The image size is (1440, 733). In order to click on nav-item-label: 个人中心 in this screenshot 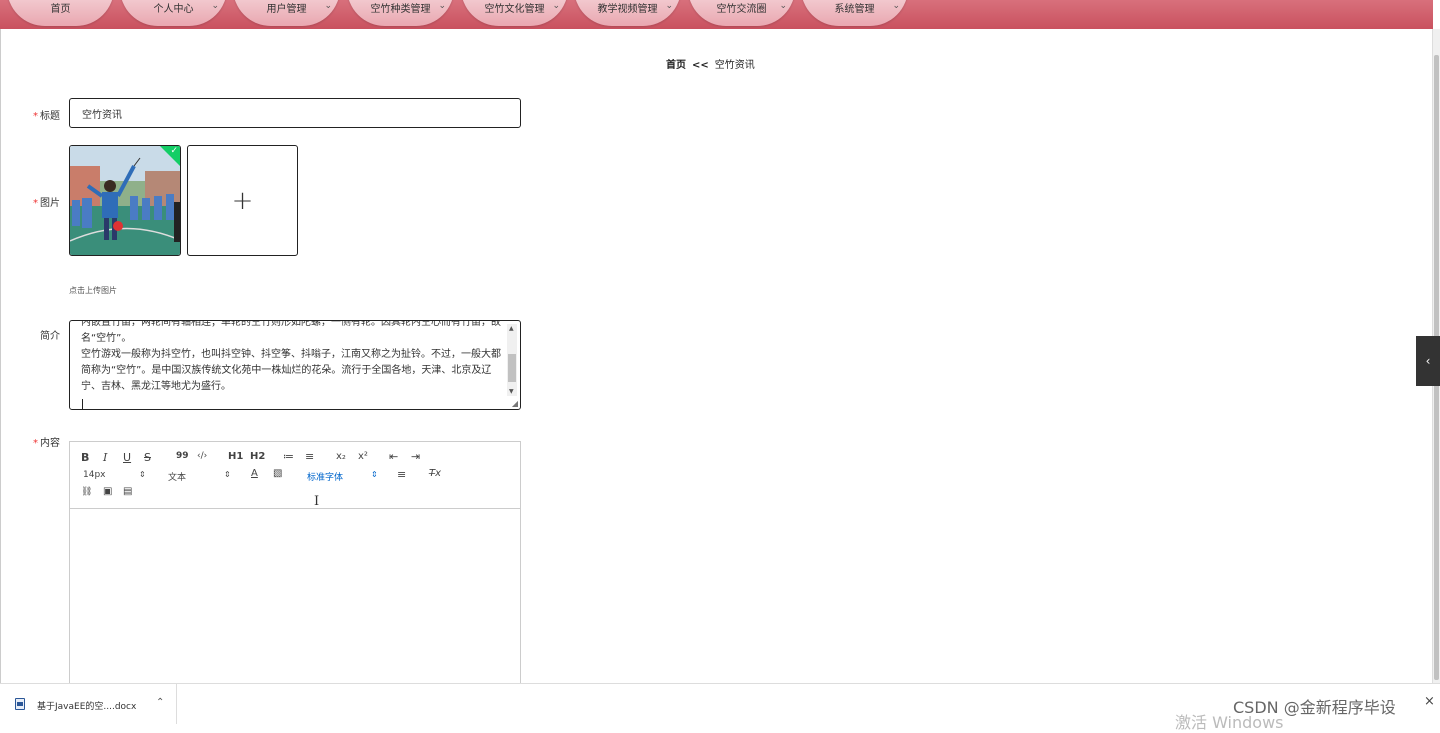, I will do `click(173, 9)`.